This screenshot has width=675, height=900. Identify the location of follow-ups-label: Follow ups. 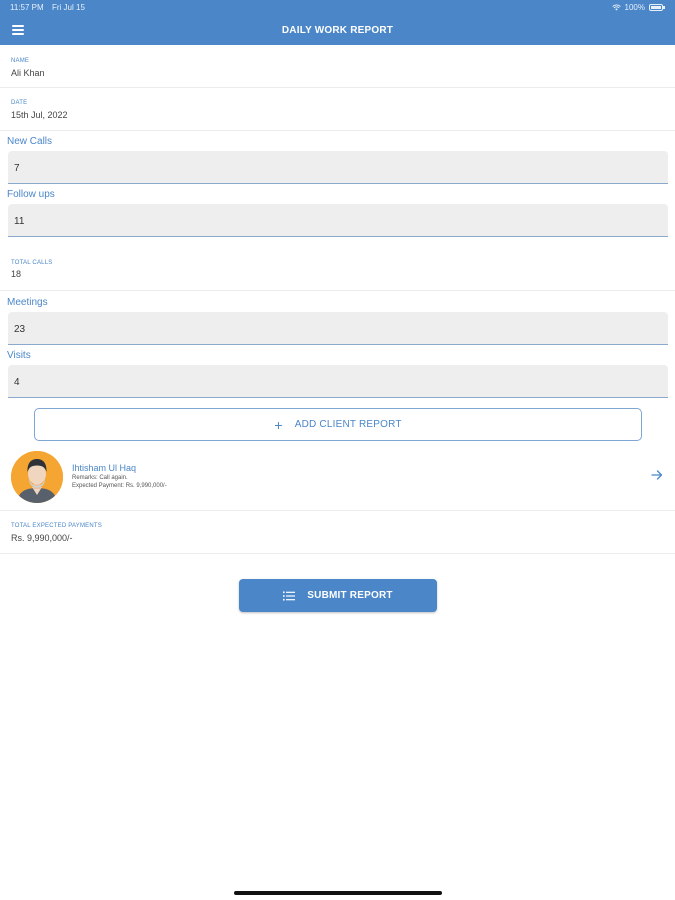
(31, 194).